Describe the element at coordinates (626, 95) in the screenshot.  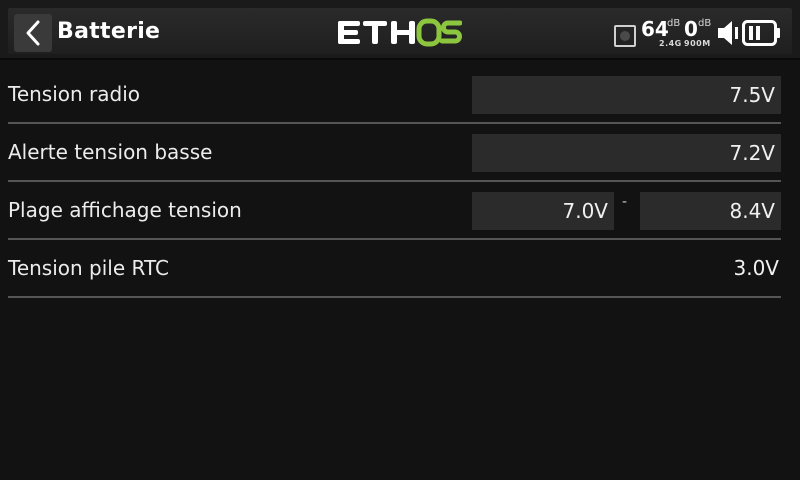
I see `radio-voltage-field: 7.5V` at that location.